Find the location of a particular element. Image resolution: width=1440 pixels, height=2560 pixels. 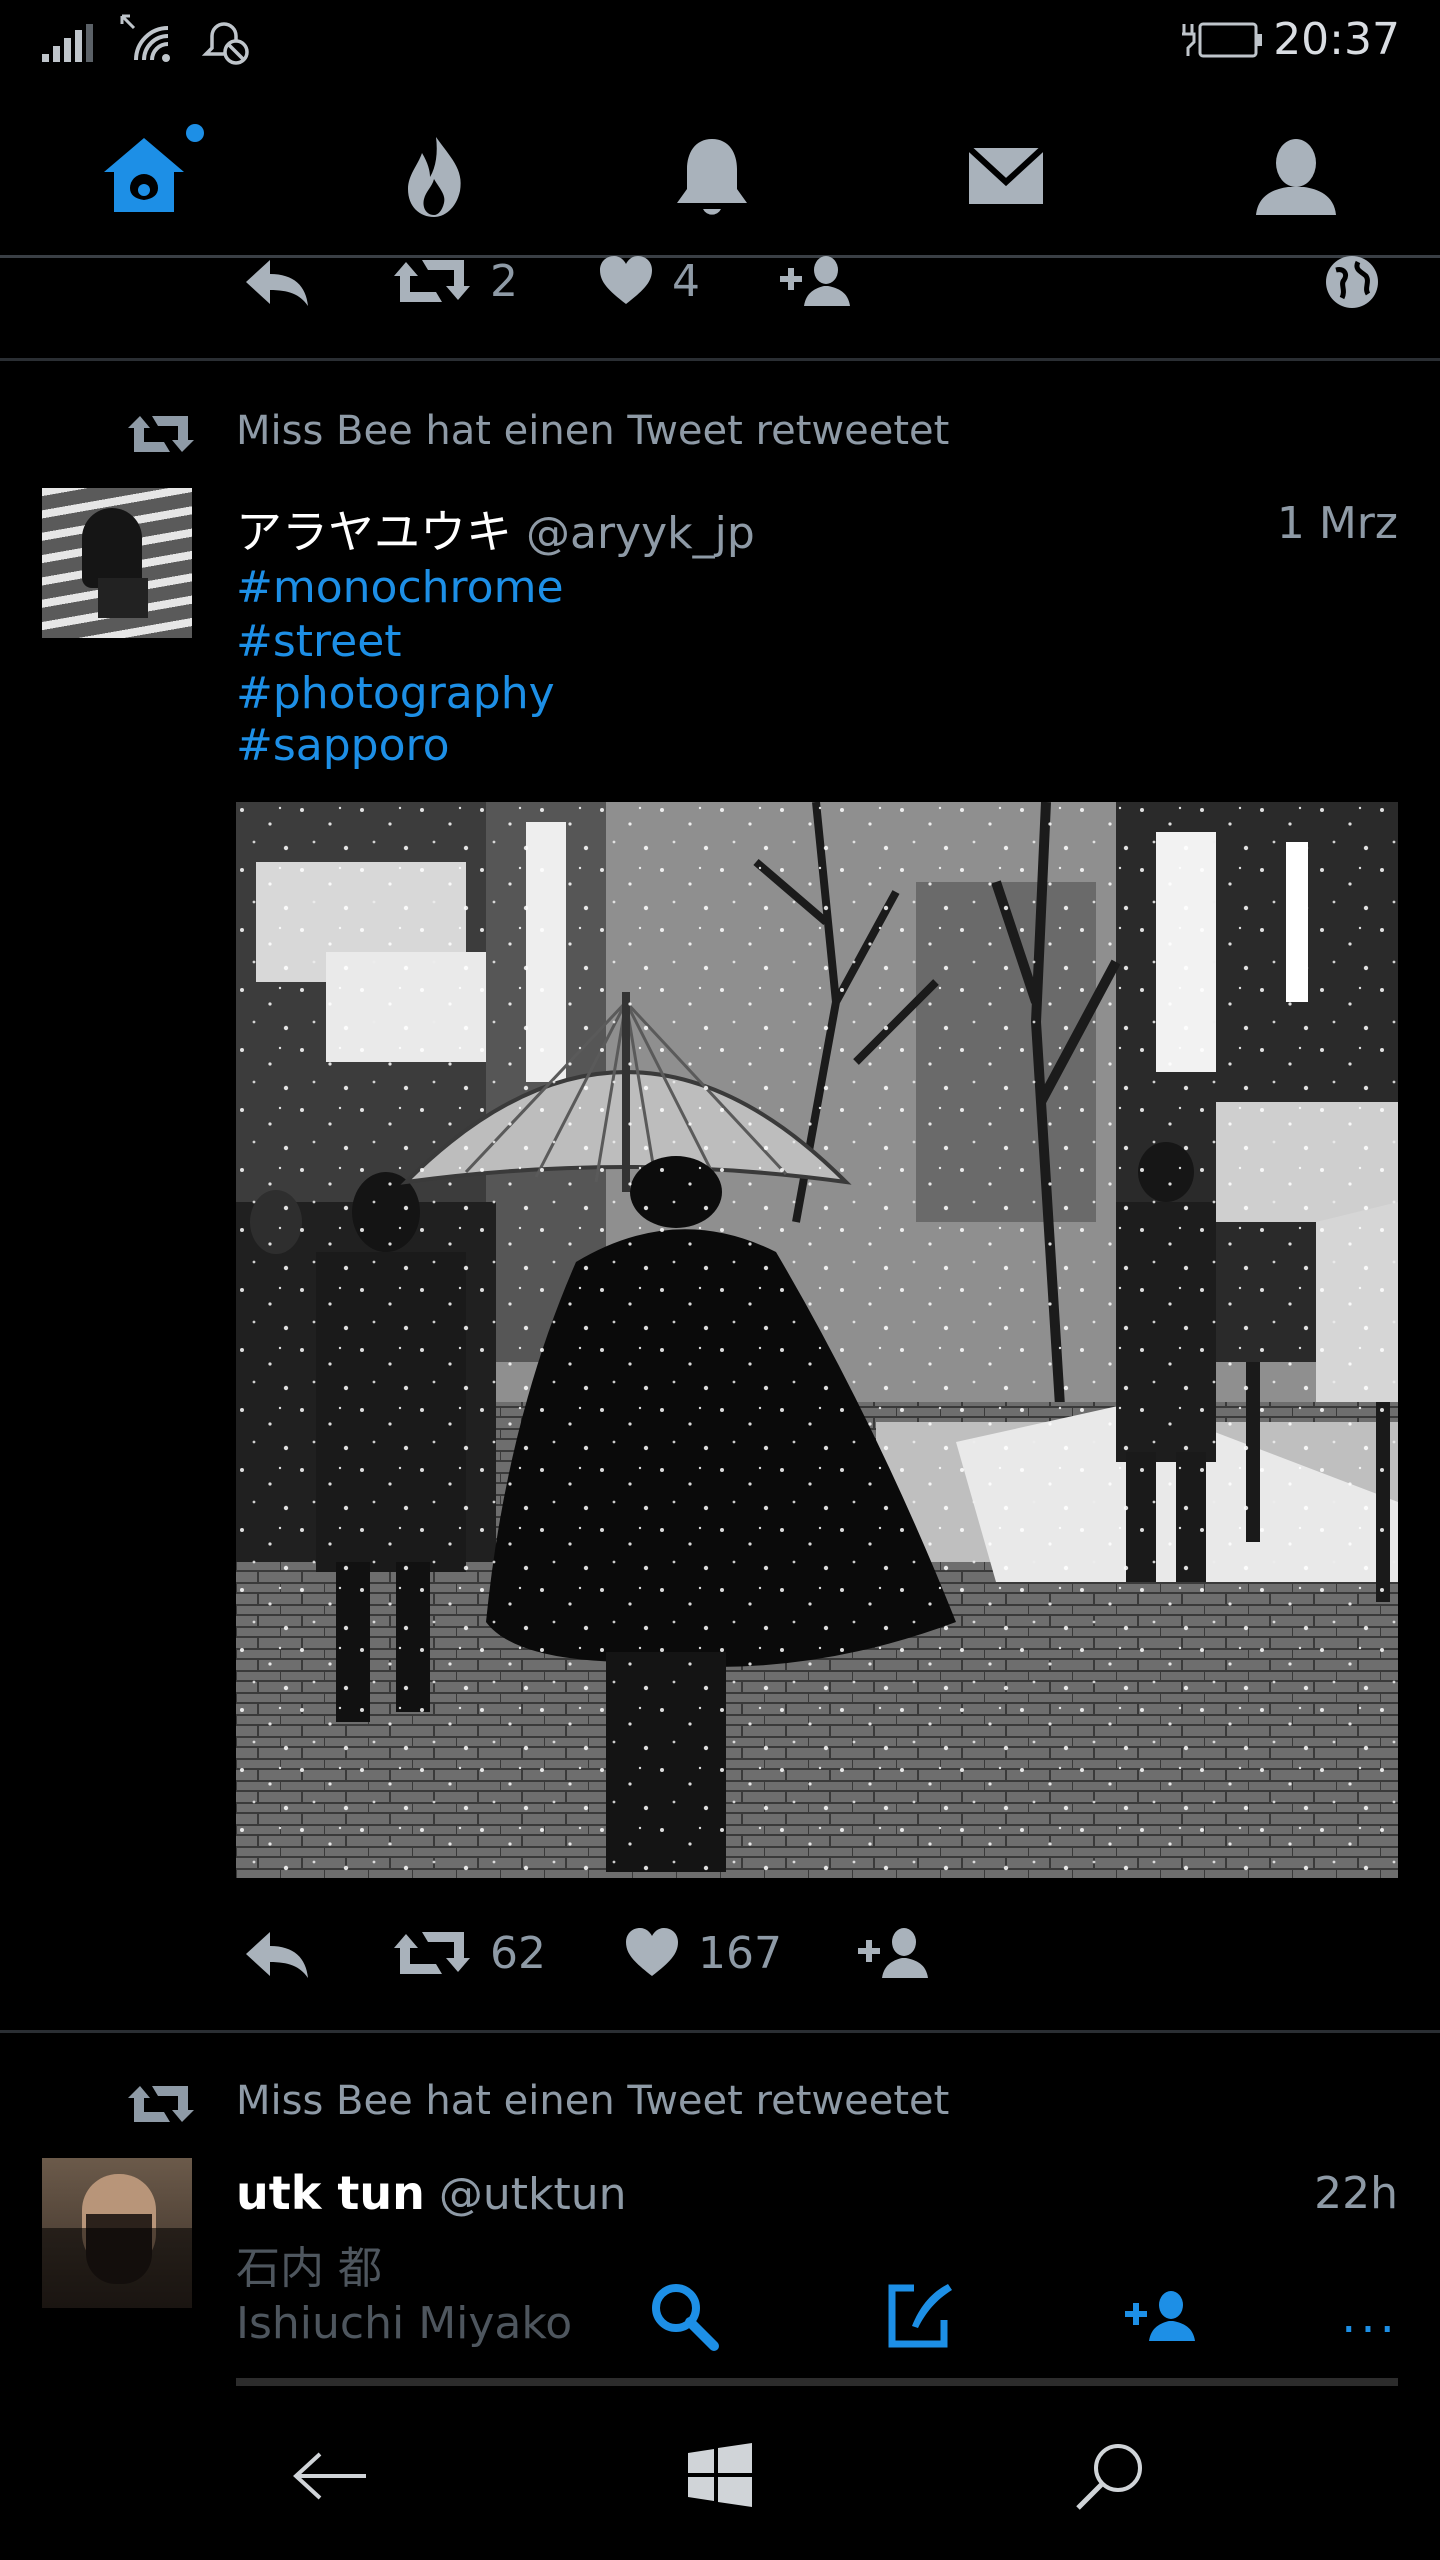

like-count: 167 is located at coordinates (740, 1953).